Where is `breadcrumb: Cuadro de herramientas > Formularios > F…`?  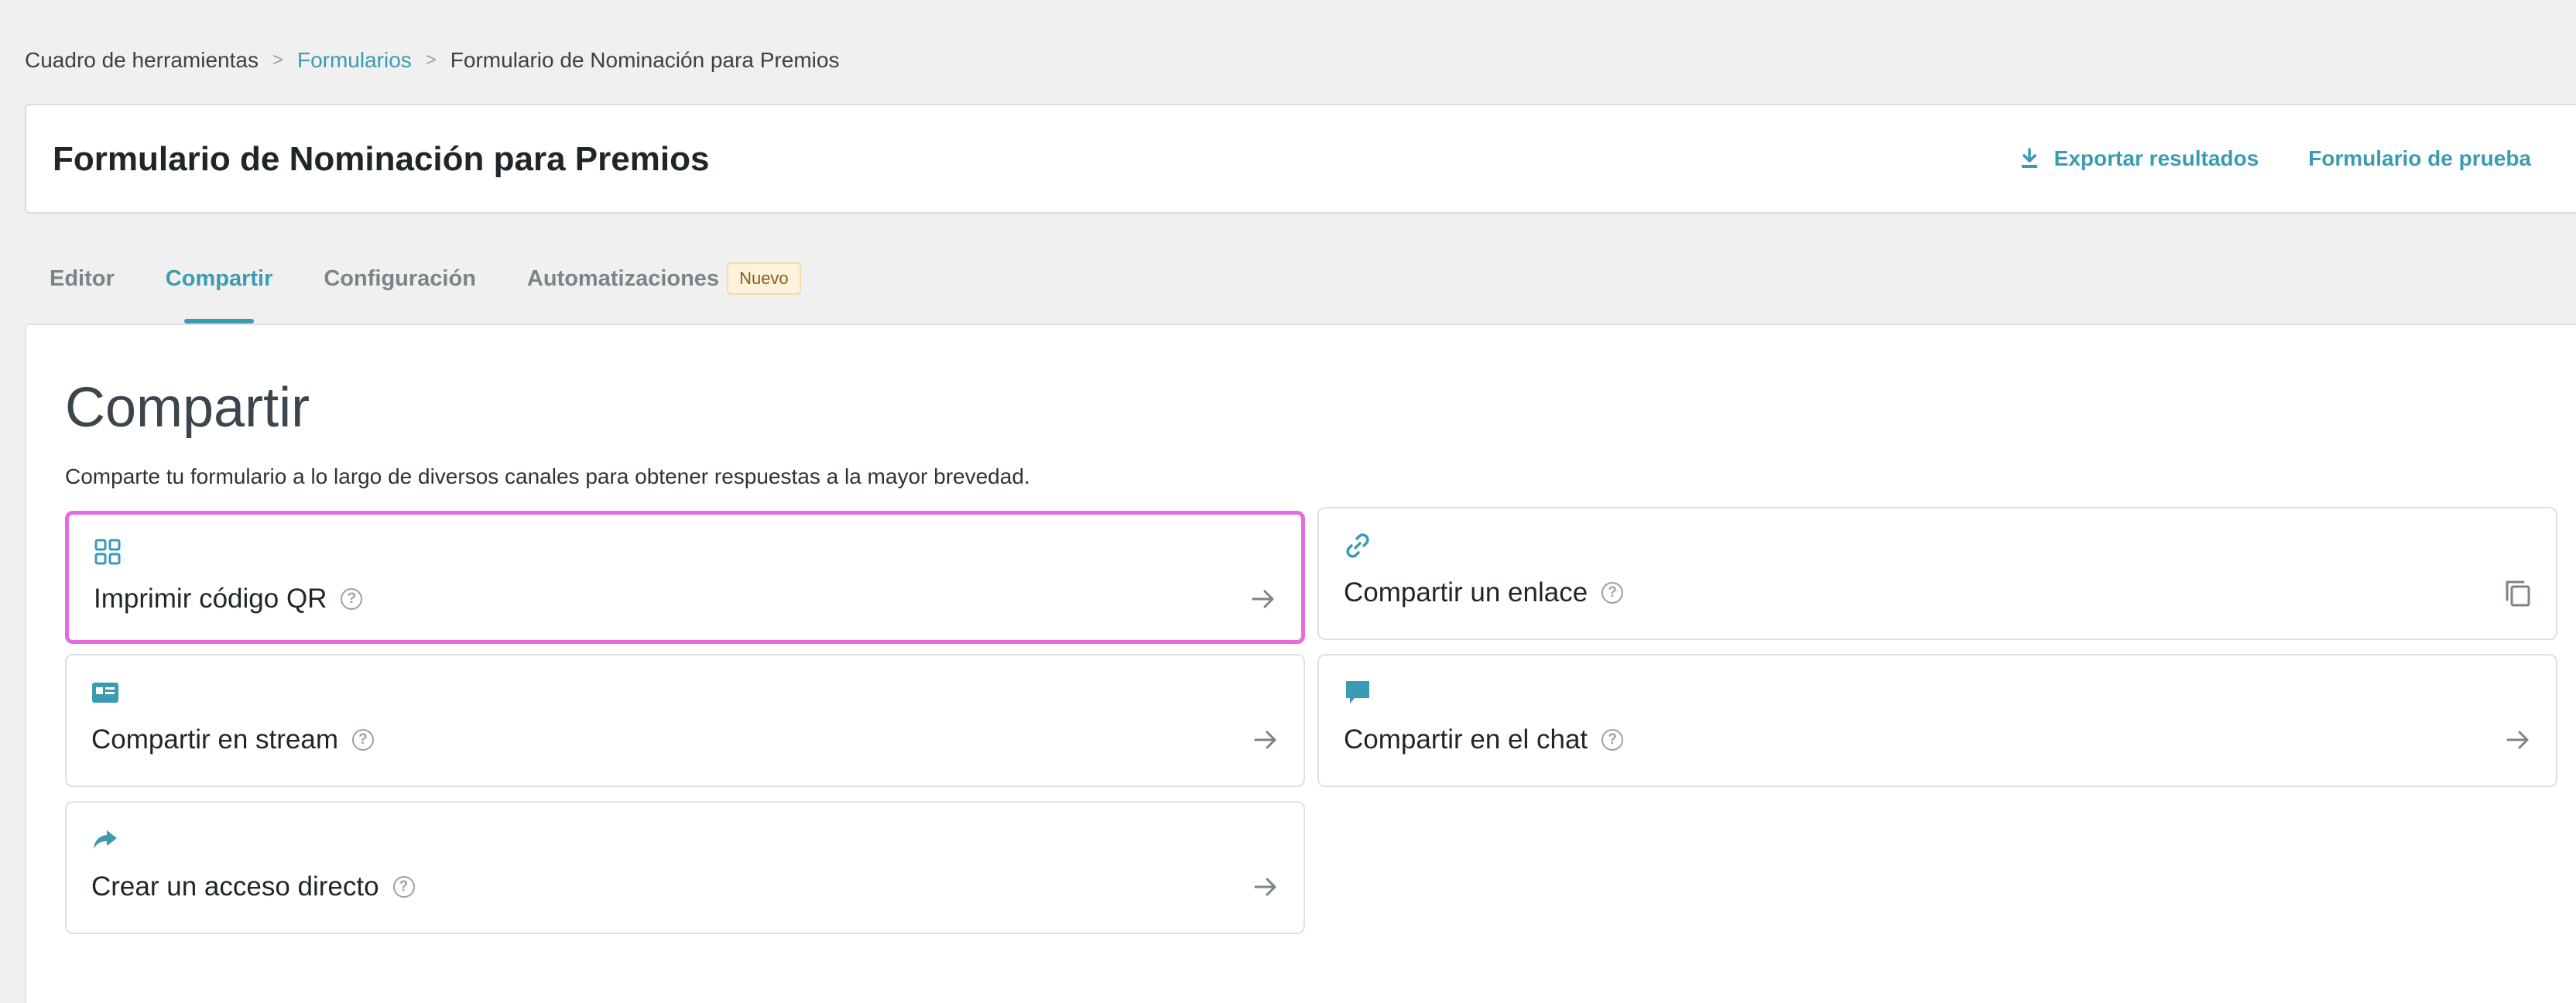
breadcrumb: Cuadro de herramientas > Formularios > F… is located at coordinates (432, 61).